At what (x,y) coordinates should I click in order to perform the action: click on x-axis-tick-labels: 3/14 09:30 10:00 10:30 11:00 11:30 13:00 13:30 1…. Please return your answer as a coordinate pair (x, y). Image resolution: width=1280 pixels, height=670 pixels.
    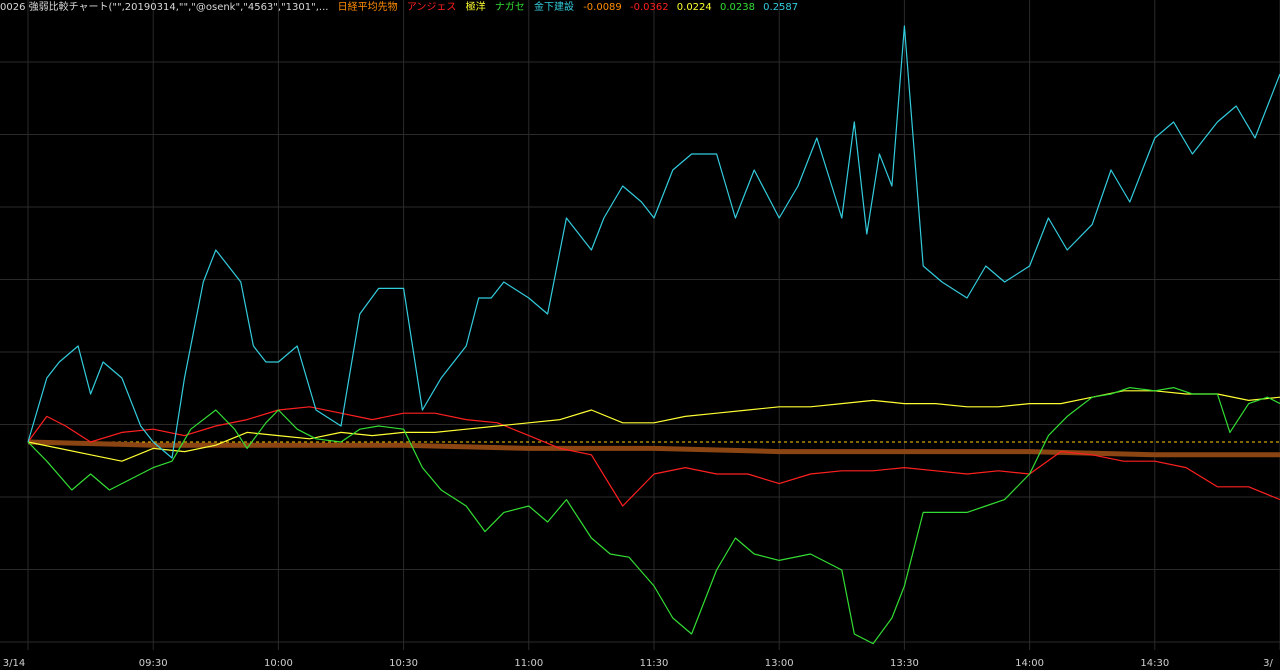
    Looking at the image, I should click on (638, 663).